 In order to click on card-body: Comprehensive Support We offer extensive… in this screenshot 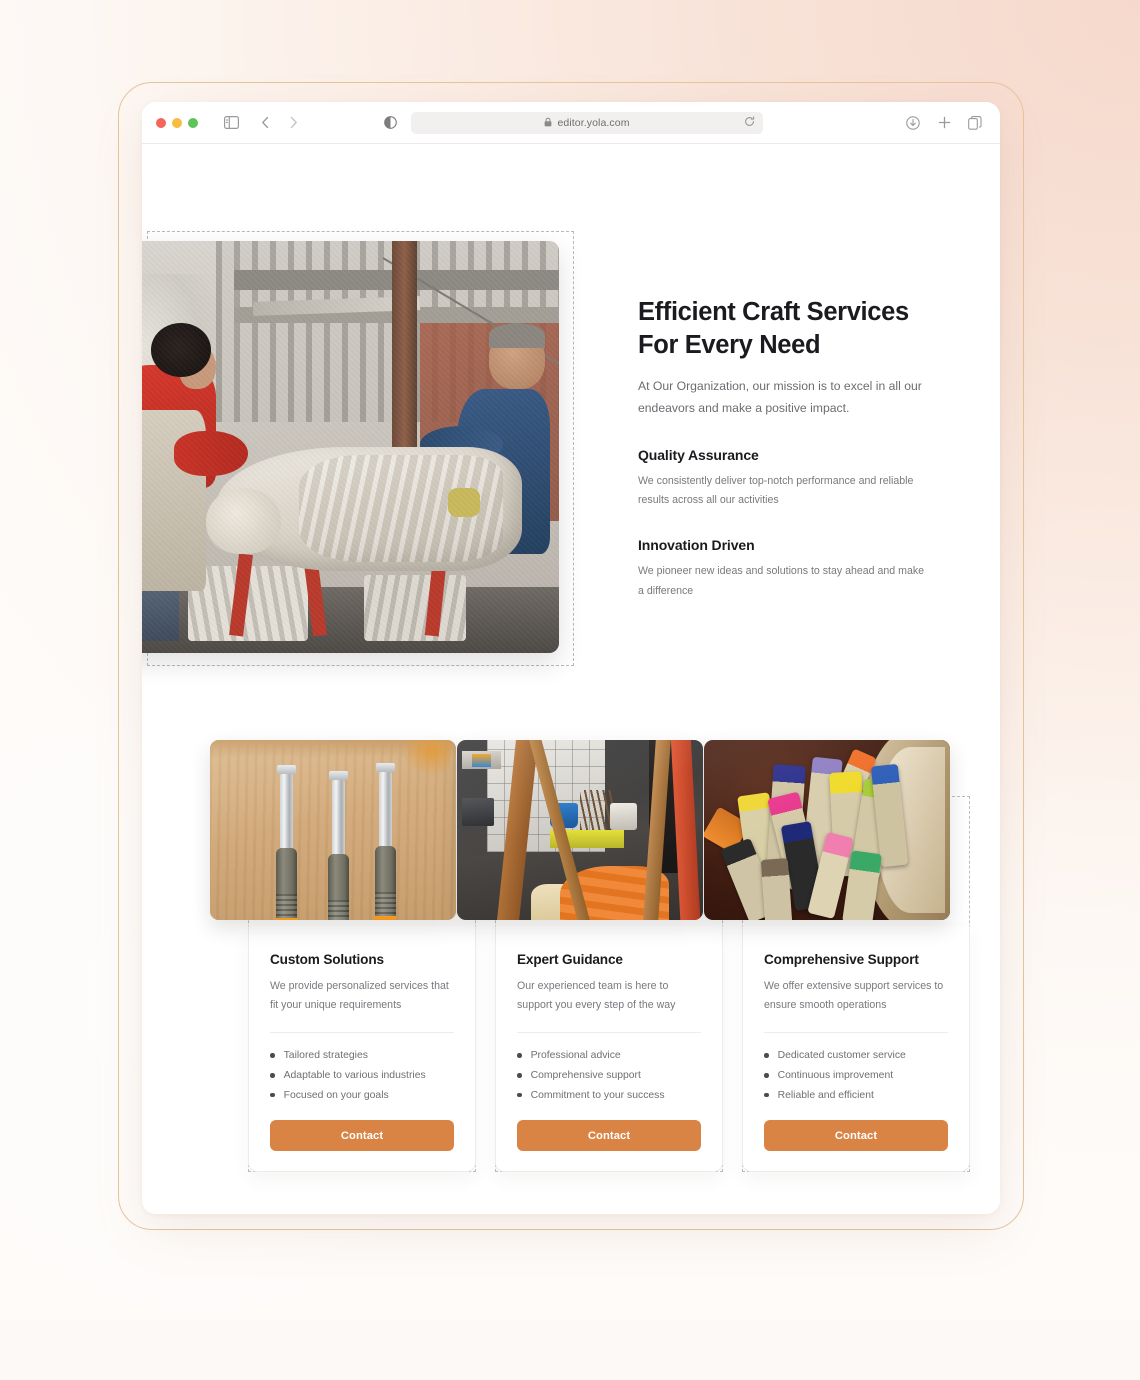, I will do `click(856, 1049)`.